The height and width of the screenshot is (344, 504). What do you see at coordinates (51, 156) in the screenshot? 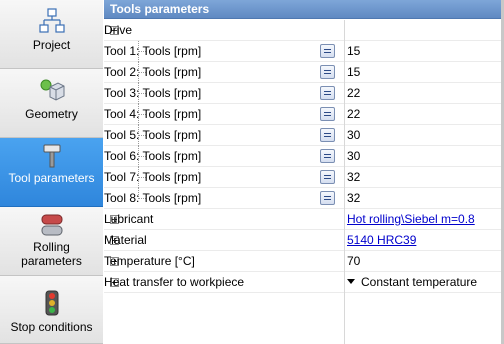
I see `hammer-icon` at bounding box center [51, 156].